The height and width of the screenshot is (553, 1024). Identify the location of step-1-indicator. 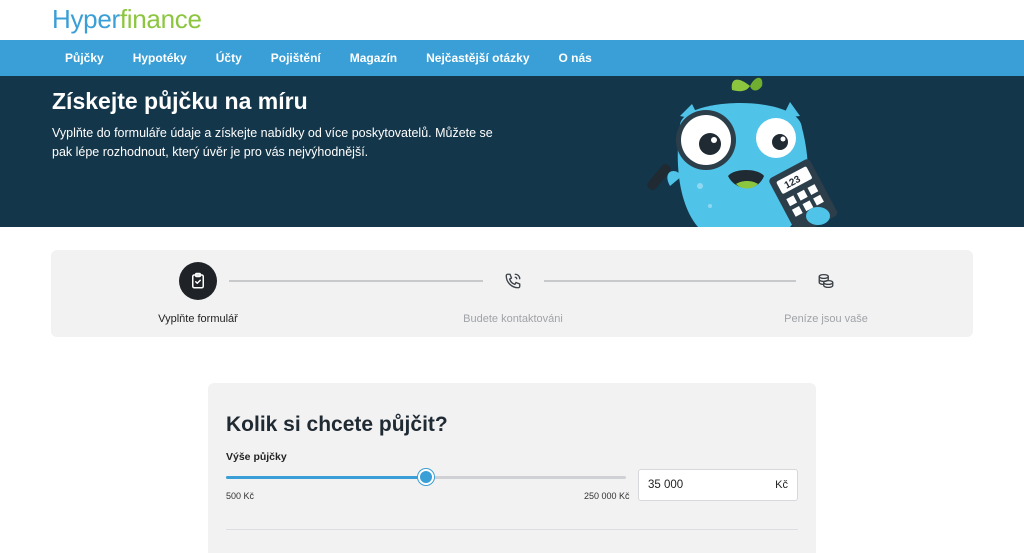
(198, 281).